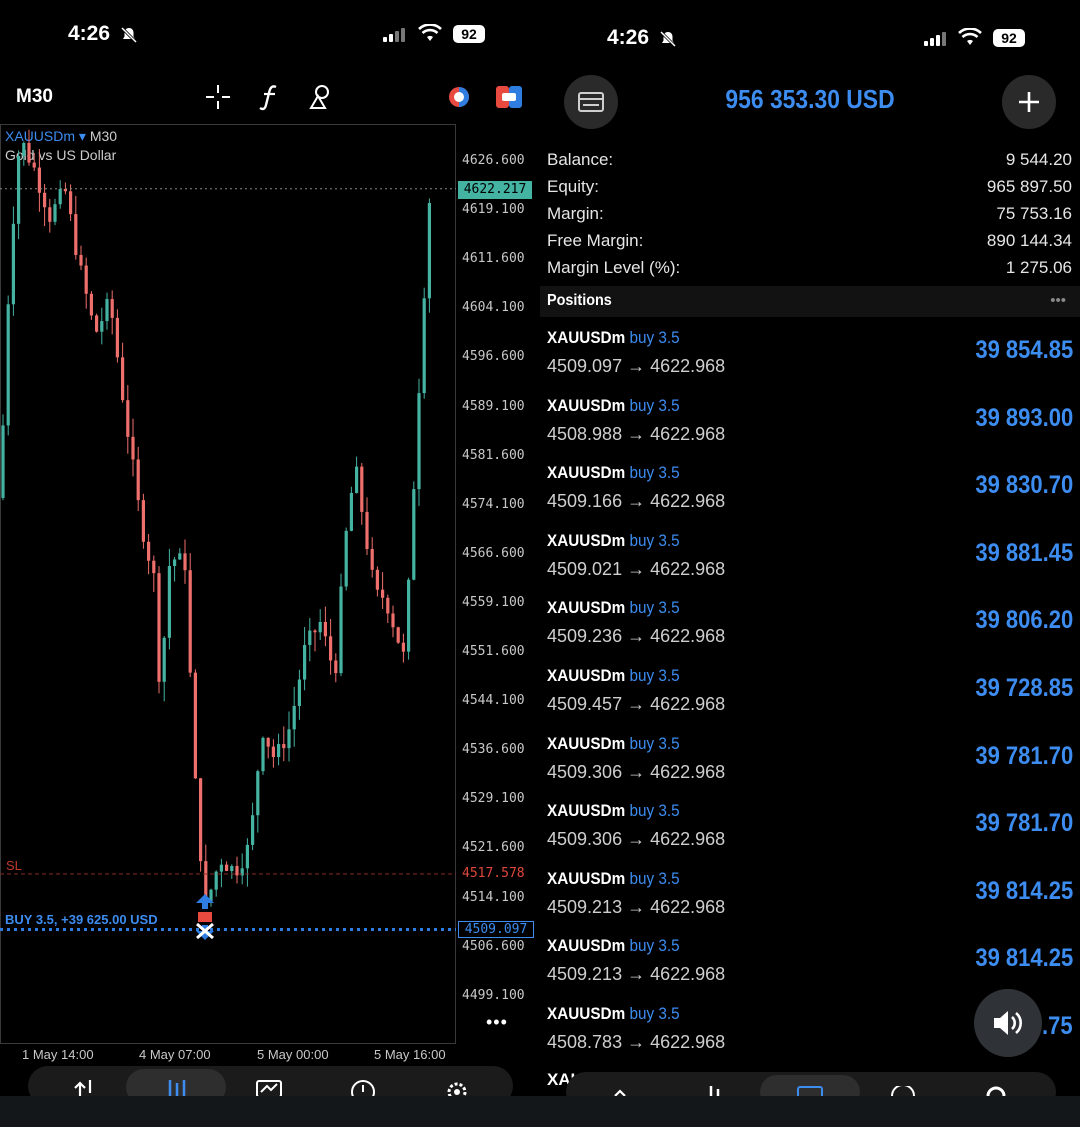 Image resolution: width=1080 pixels, height=1127 pixels. Describe the element at coordinates (1024, 485) in the screenshot. I see `position-profit: 39 830.70` at that location.